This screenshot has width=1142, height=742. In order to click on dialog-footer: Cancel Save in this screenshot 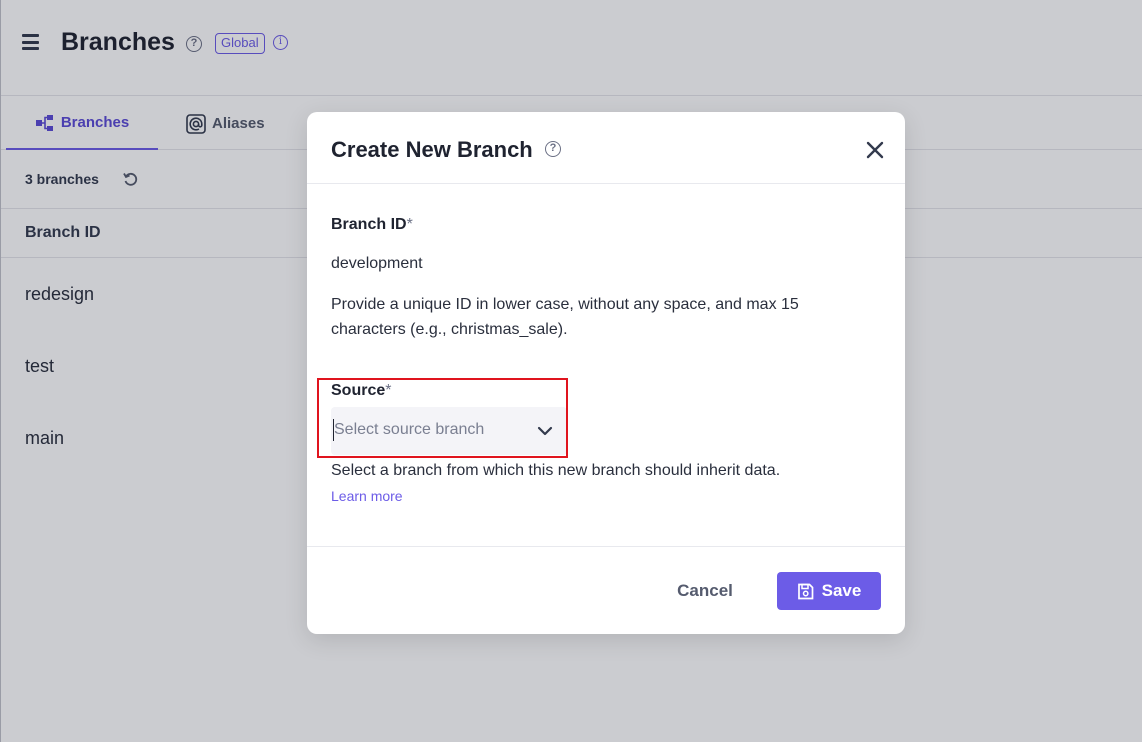, I will do `click(606, 590)`.